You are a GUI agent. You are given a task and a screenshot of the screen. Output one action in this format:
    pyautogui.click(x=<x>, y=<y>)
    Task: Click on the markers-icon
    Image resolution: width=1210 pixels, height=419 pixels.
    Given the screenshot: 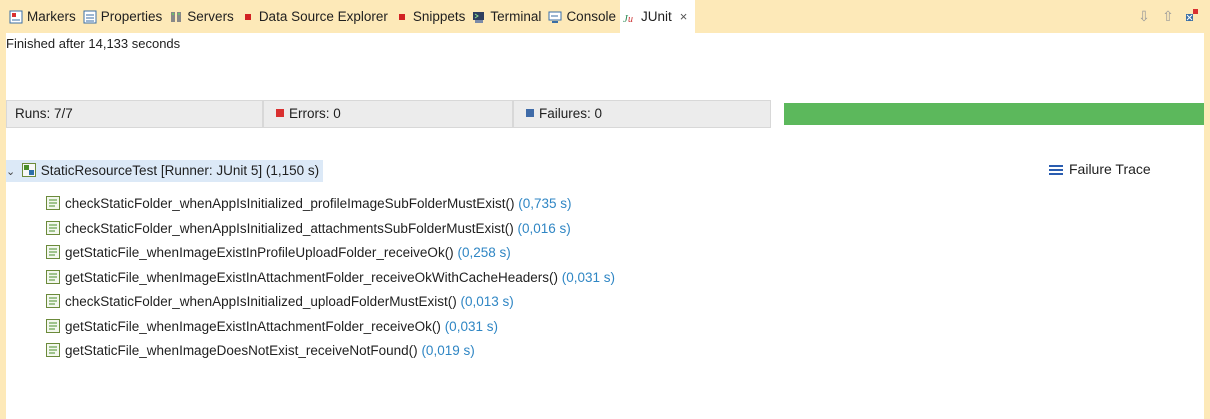 What is the action you would take?
    pyautogui.click(x=16, y=17)
    